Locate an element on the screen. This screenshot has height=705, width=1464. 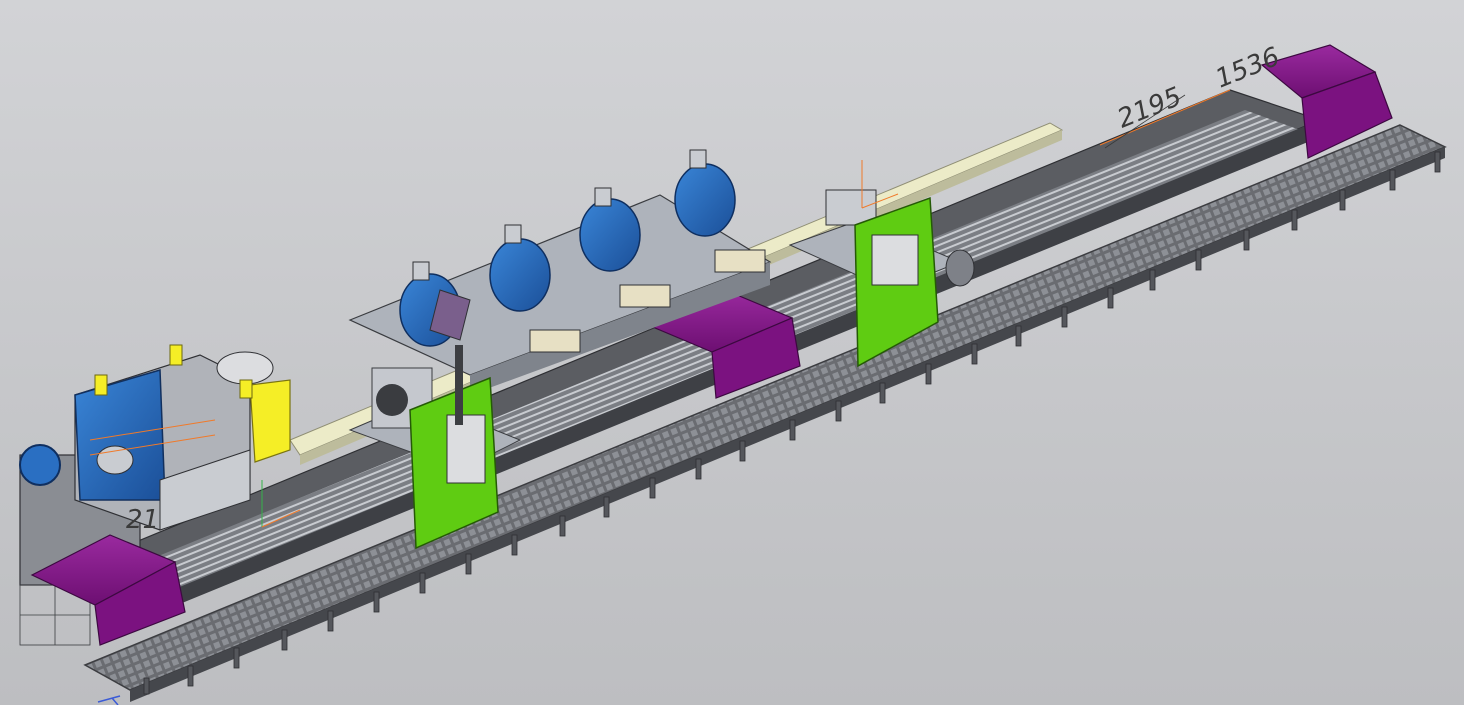
tool-post-window is located at coordinates (895, 260).